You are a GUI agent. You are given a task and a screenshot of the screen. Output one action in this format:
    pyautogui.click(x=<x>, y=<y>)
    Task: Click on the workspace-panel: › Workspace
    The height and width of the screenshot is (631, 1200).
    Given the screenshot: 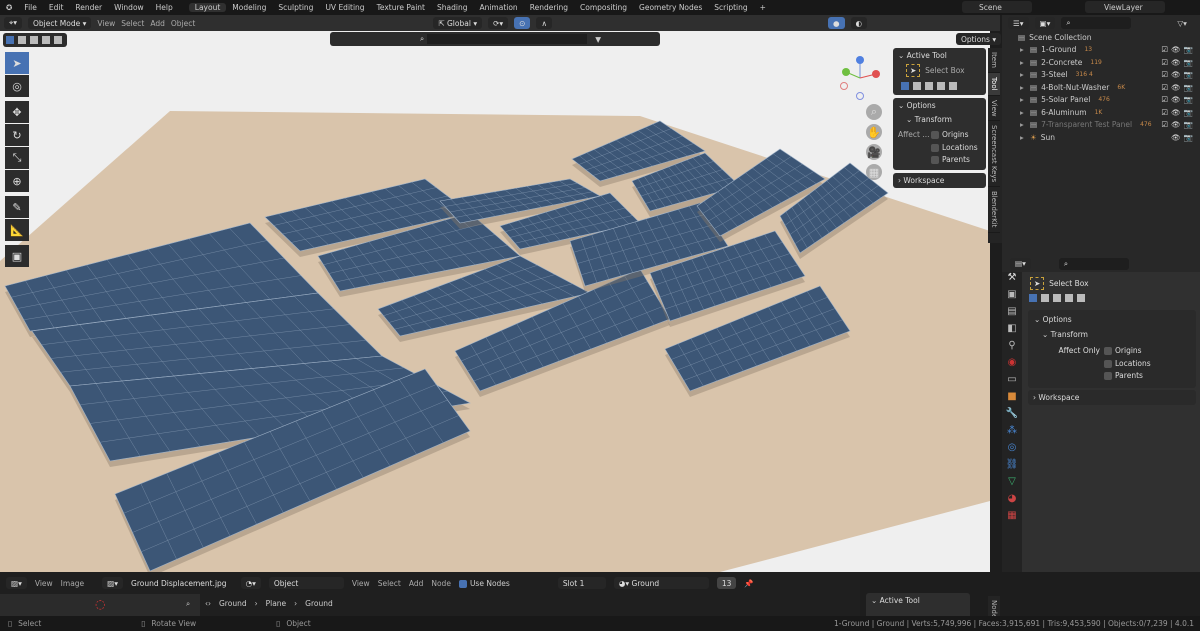 What is the action you would take?
    pyautogui.click(x=1112, y=397)
    